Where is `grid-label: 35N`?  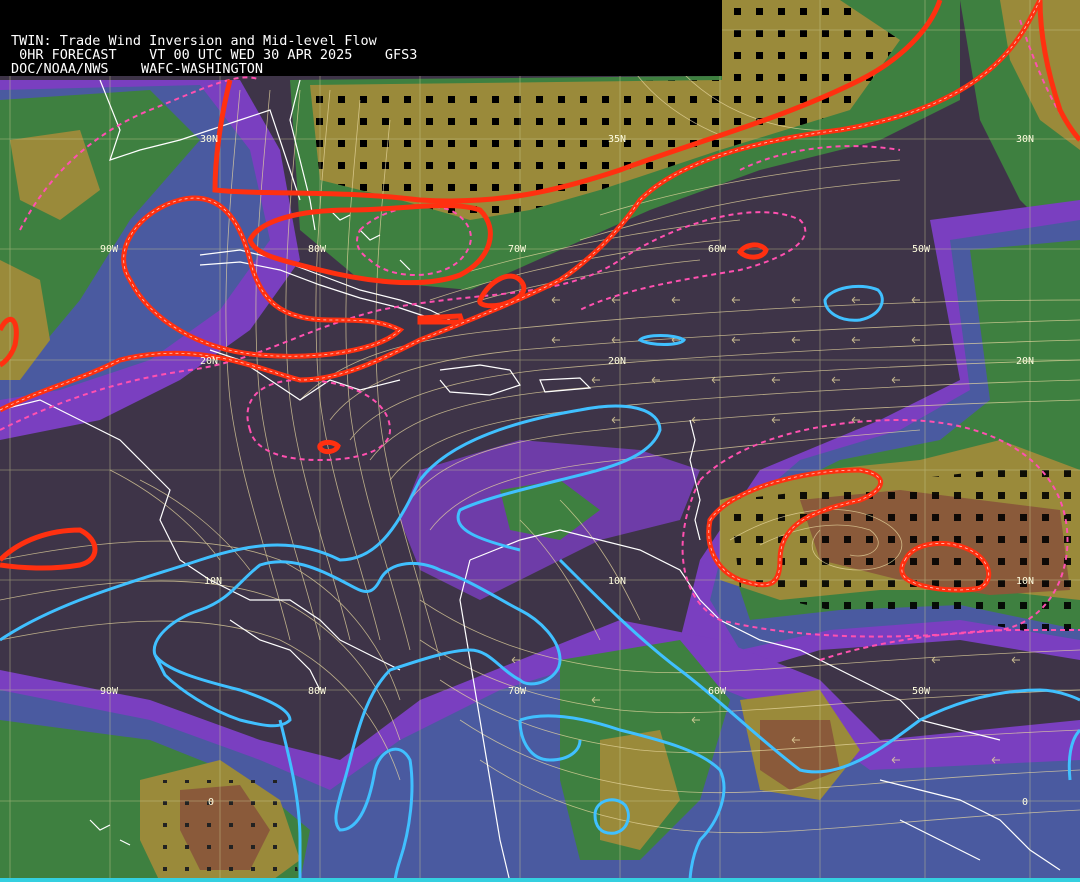 grid-label: 35N is located at coordinates (617, 139).